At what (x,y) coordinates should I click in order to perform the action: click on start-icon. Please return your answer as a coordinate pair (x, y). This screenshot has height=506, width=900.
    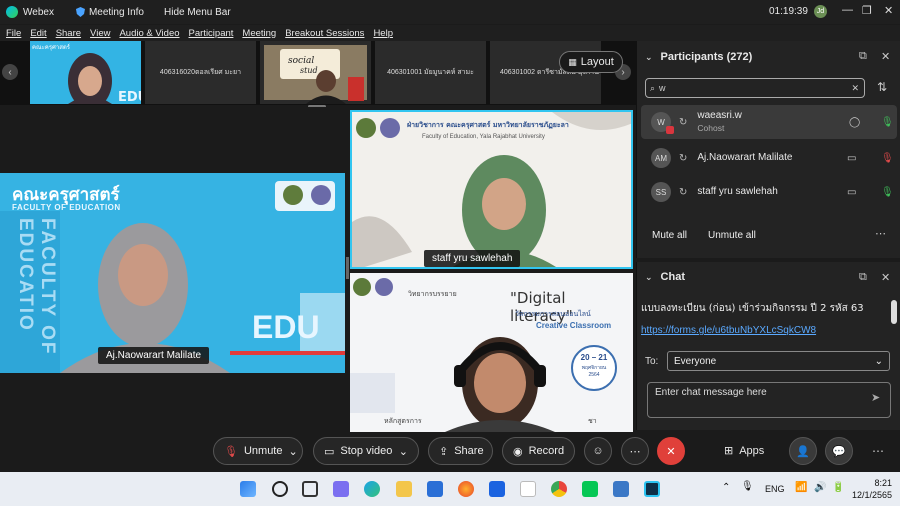
    Looking at the image, I should click on (248, 489).